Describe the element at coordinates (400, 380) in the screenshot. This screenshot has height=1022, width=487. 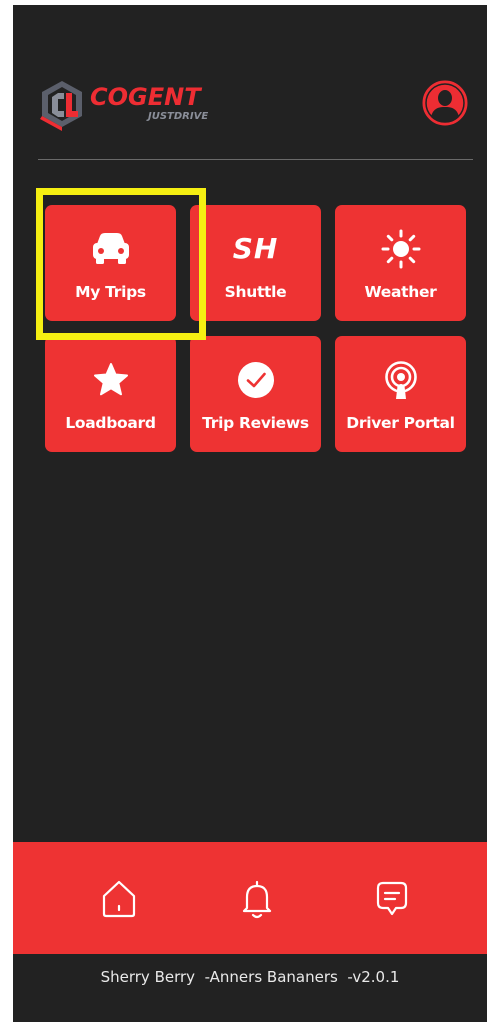
I see `broadcast-pin-icon` at that location.